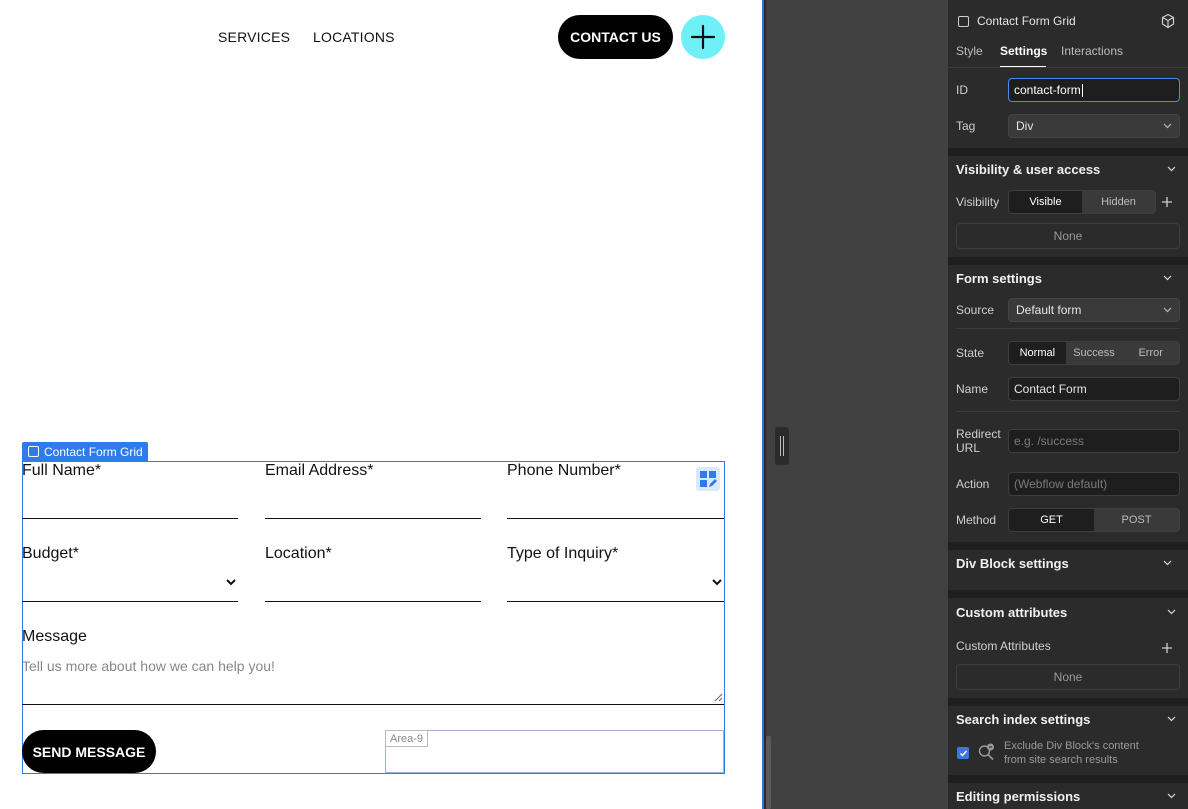  I want to click on method-post-option: POST, so click(1136, 520).